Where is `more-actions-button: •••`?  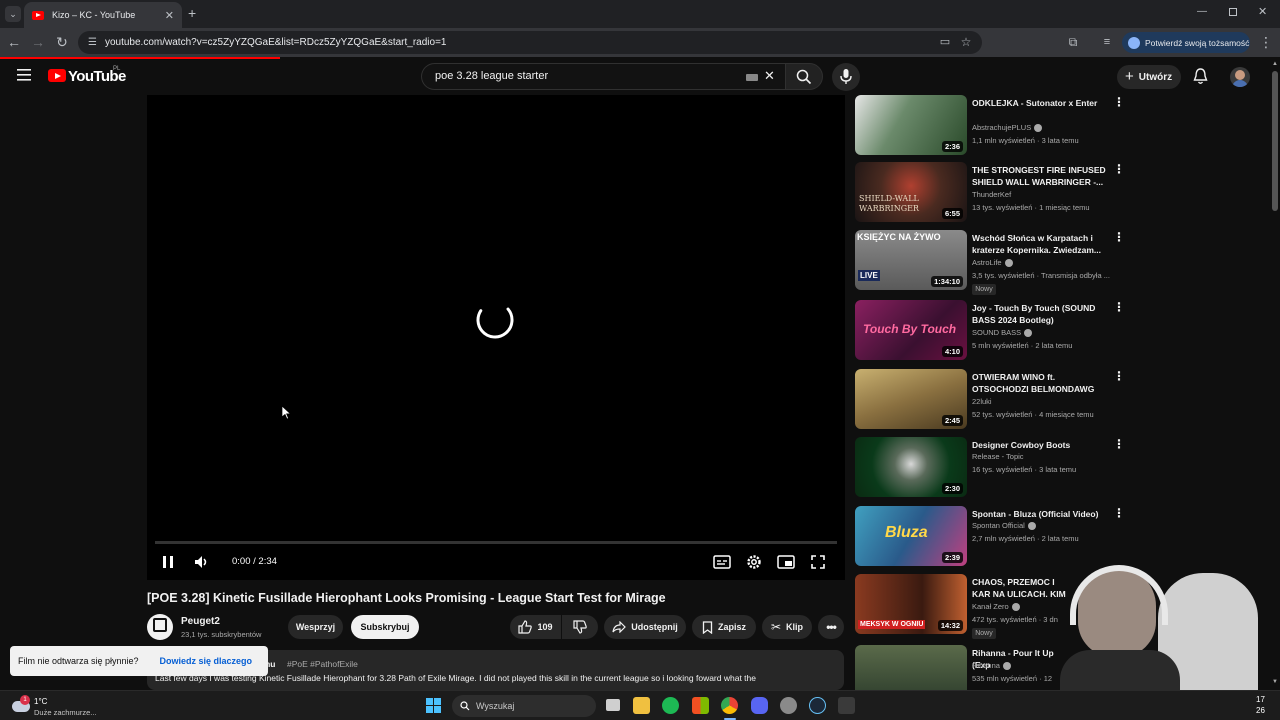
more-actions-button: ••• is located at coordinates (831, 627).